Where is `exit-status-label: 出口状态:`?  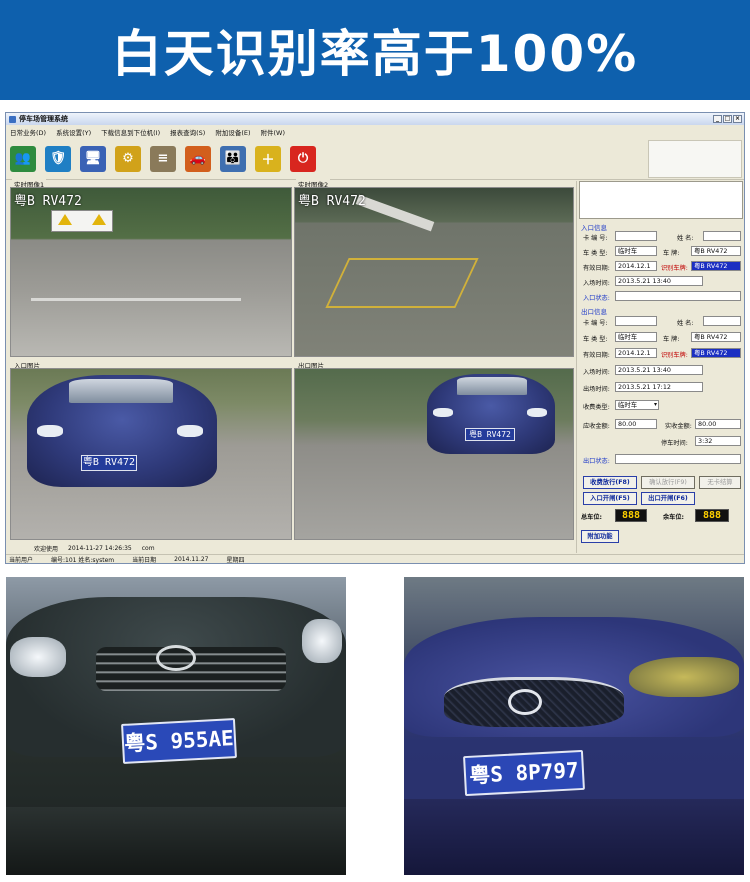 exit-status-label: 出口状态: is located at coordinates (596, 461).